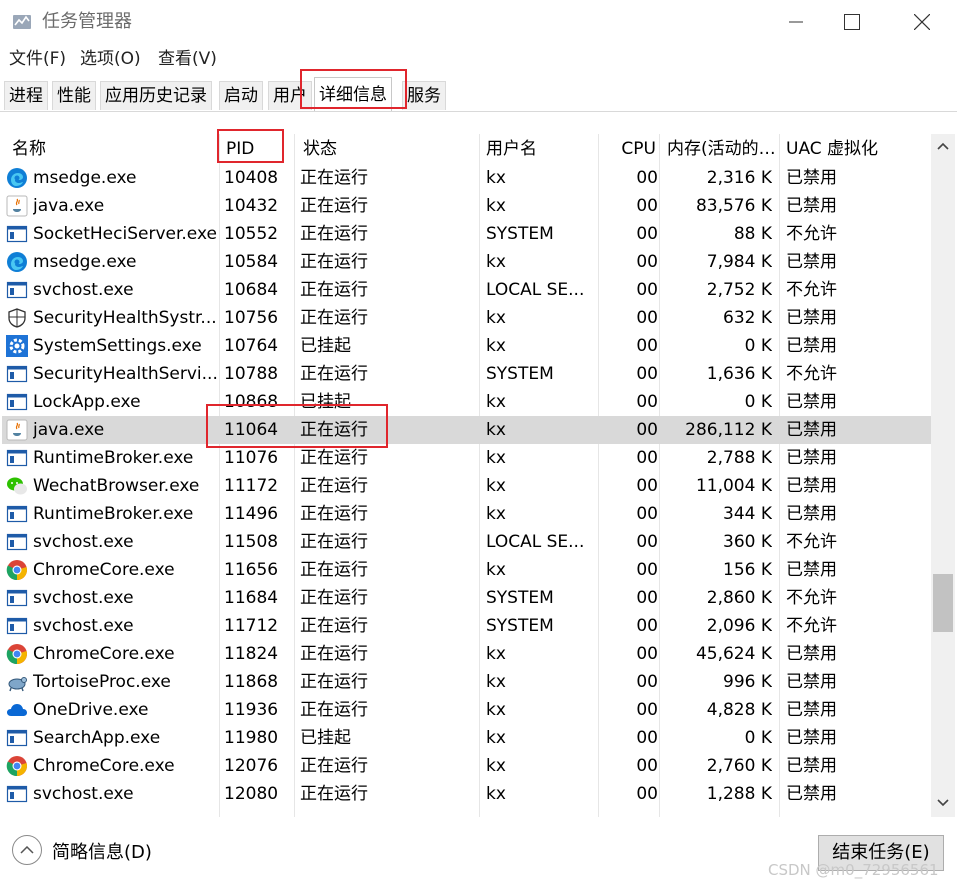 The height and width of the screenshot is (889, 957). What do you see at coordinates (733, 654) in the screenshot?
I see `process-memory: 45,624 K` at bounding box center [733, 654].